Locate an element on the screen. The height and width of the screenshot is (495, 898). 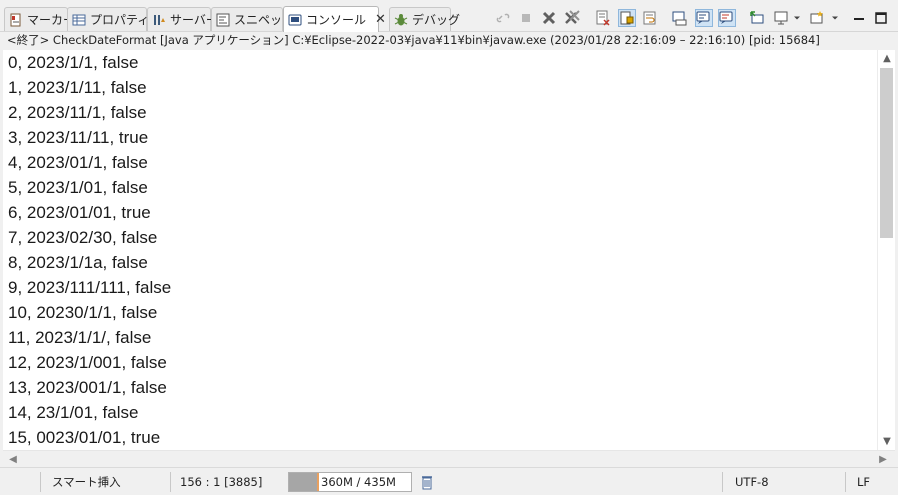
horizontal-scrollbar: ◀ ▶ is located at coordinates (449, 458).